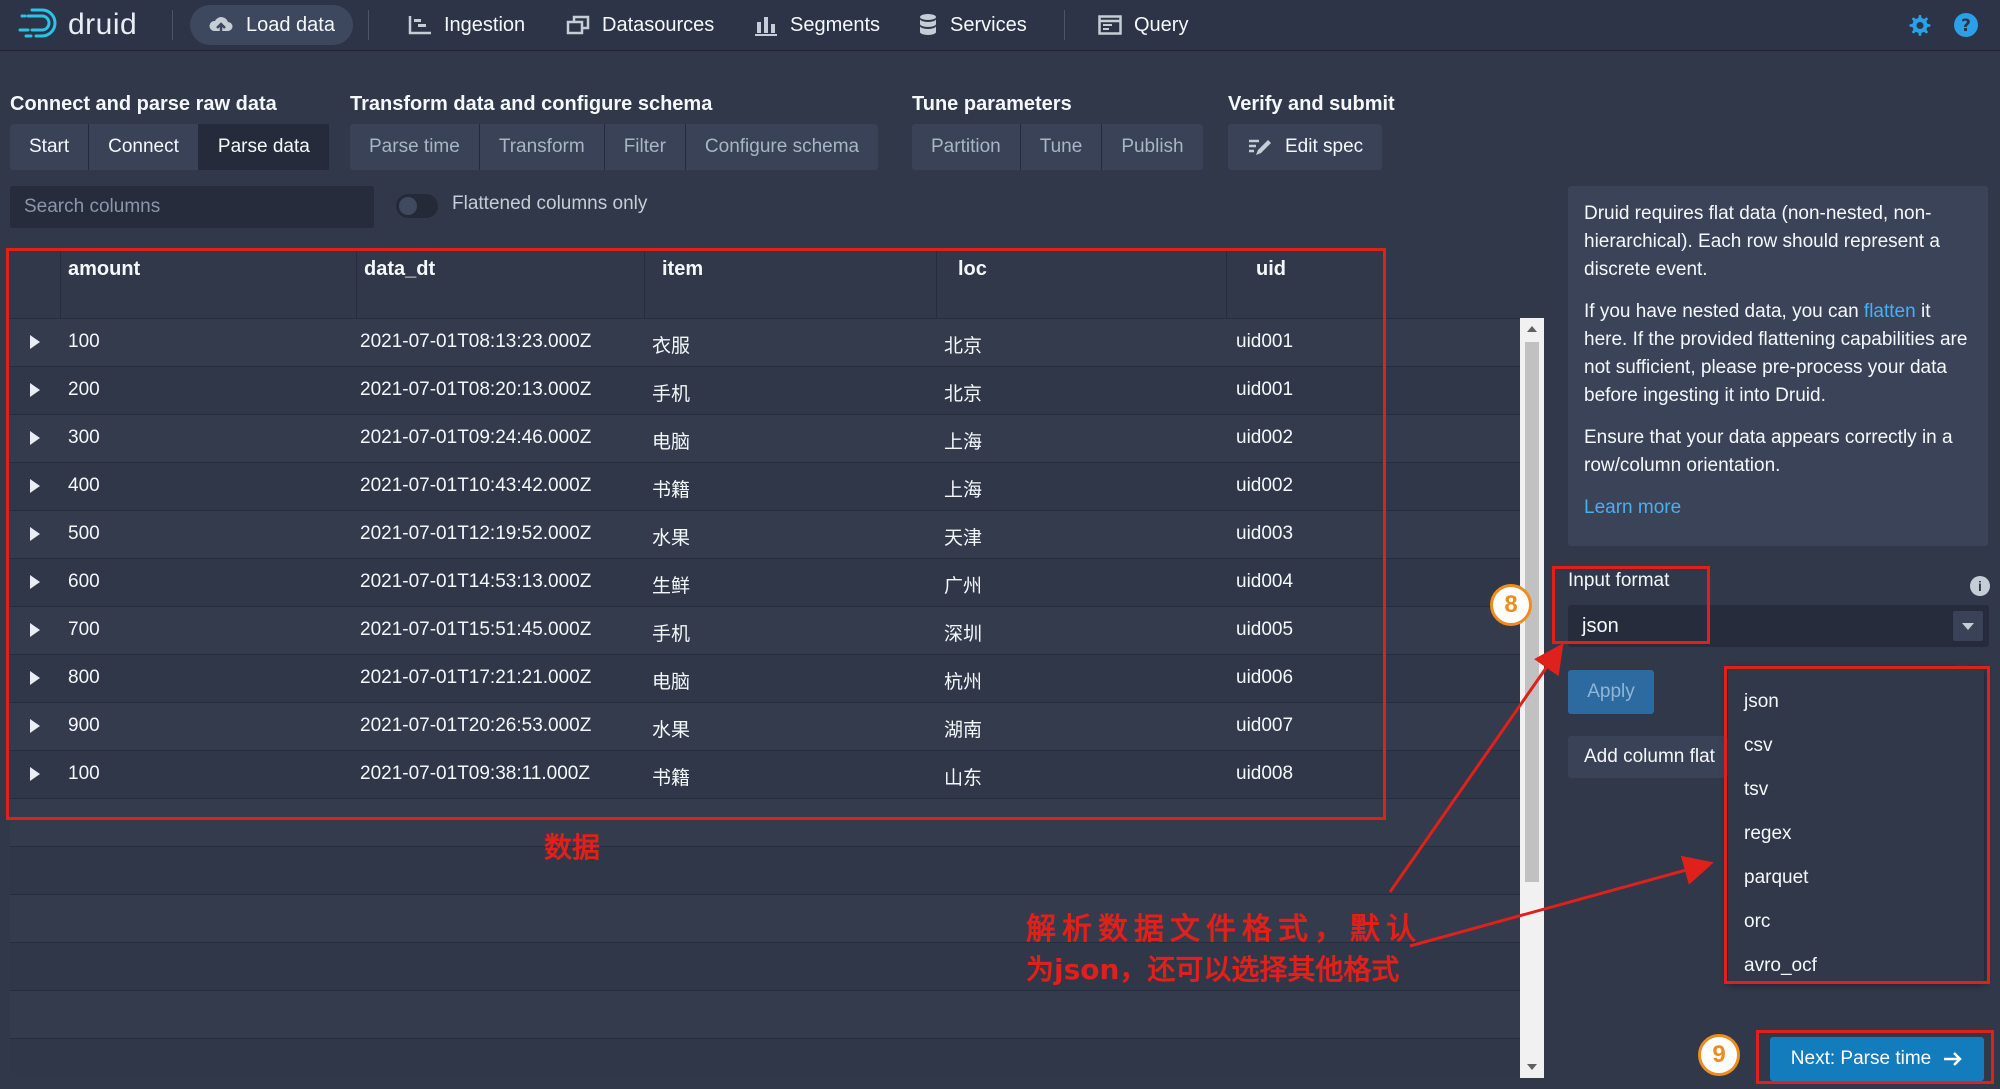 This screenshot has width=2000, height=1089. What do you see at coordinates (766, 25) in the screenshot?
I see `stacked-chart-icon` at bounding box center [766, 25].